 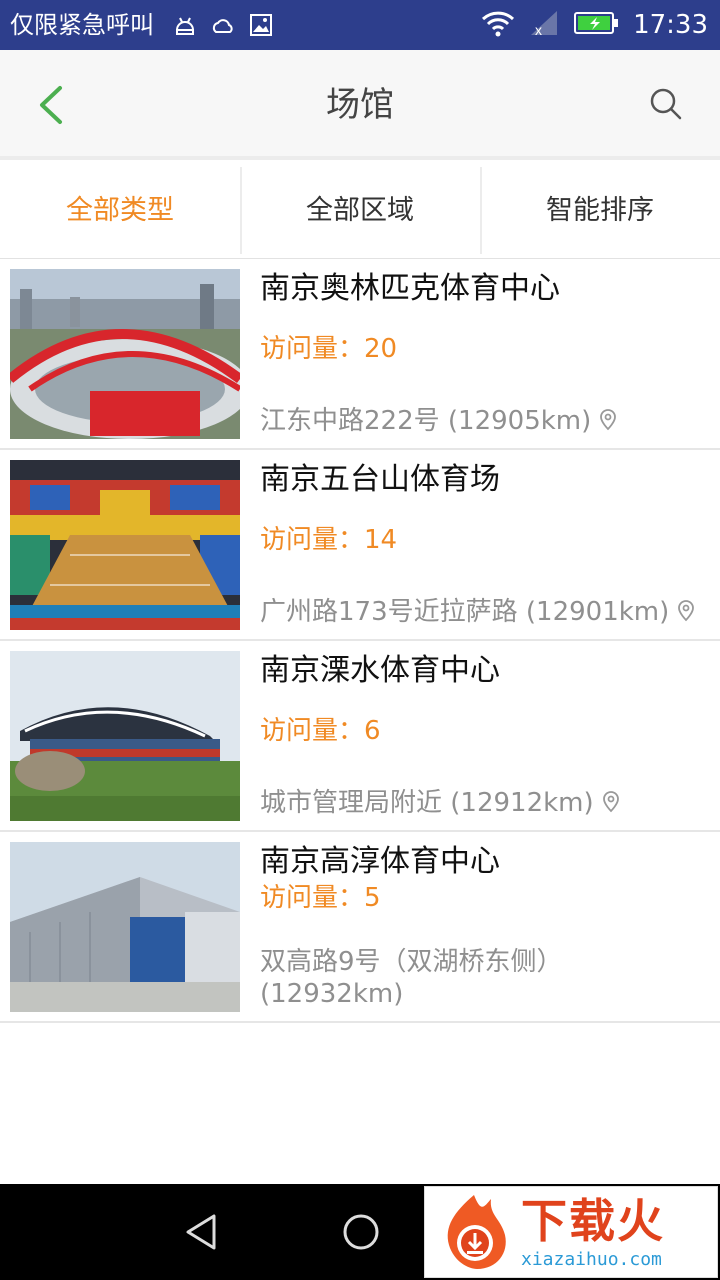 What do you see at coordinates (498, 25) in the screenshot?
I see `wifi-icon` at bounding box center [498, 25].